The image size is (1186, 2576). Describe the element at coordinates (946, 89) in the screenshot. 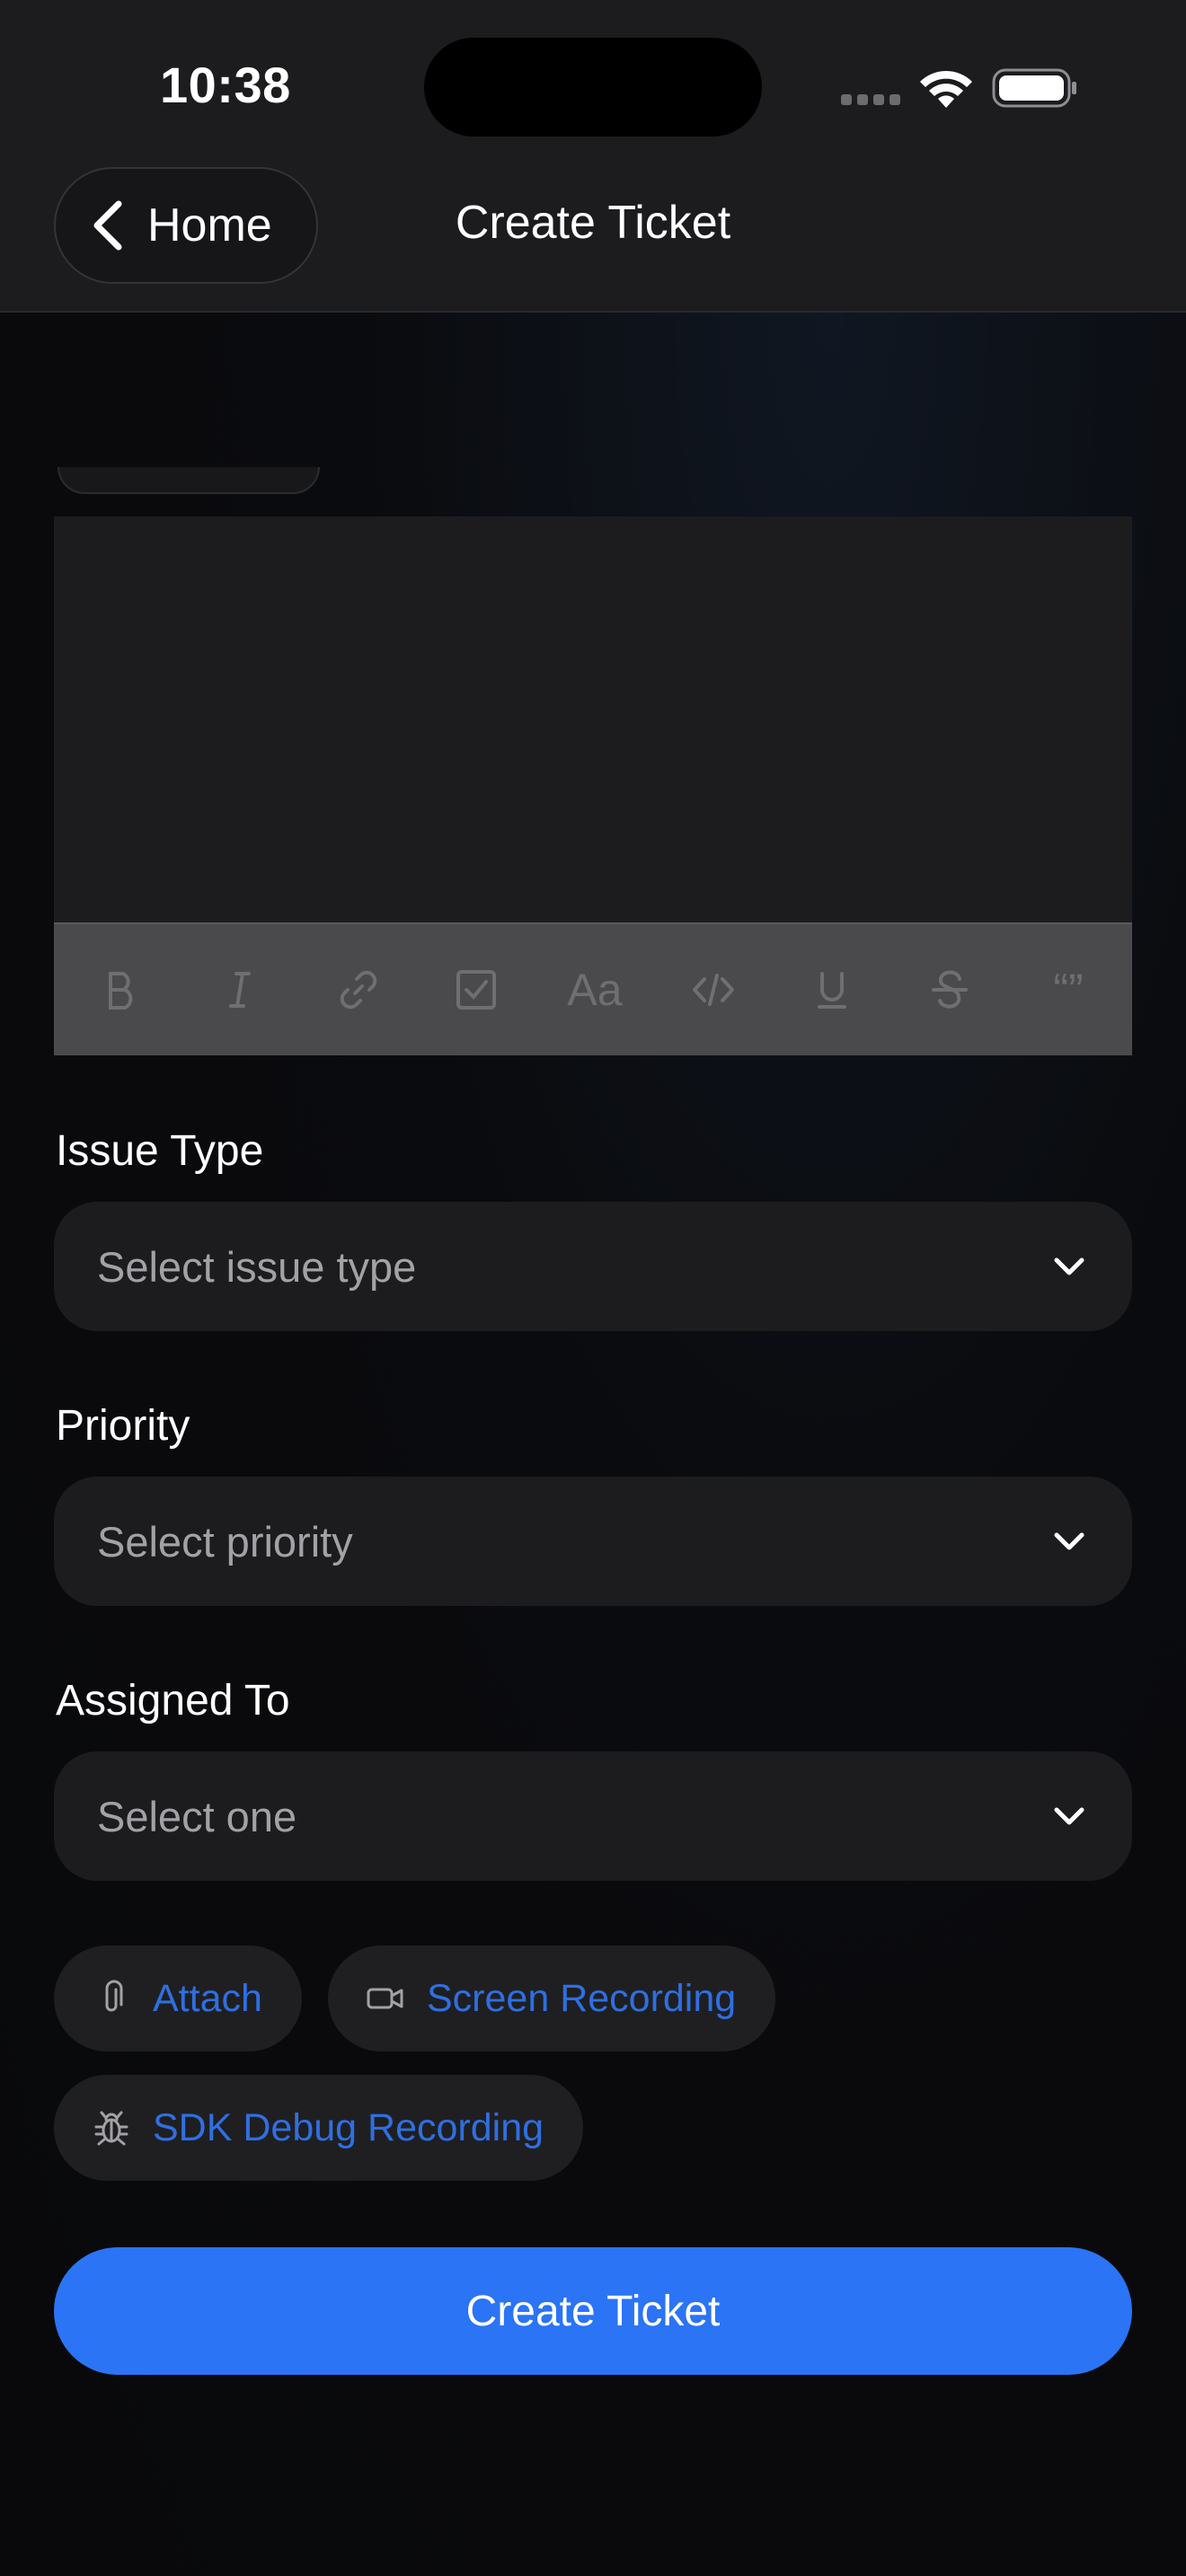

I see `wifi-icon` at that location.